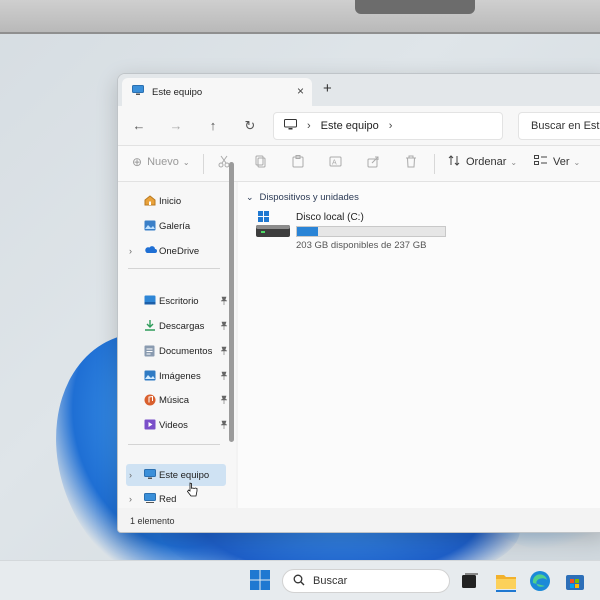 This screenshot has width=600, height=600. What do you see at coordinates (359, 520) in the screenshot?
I see `status-bar: 1 elemento` at bounding box center [359, 520].